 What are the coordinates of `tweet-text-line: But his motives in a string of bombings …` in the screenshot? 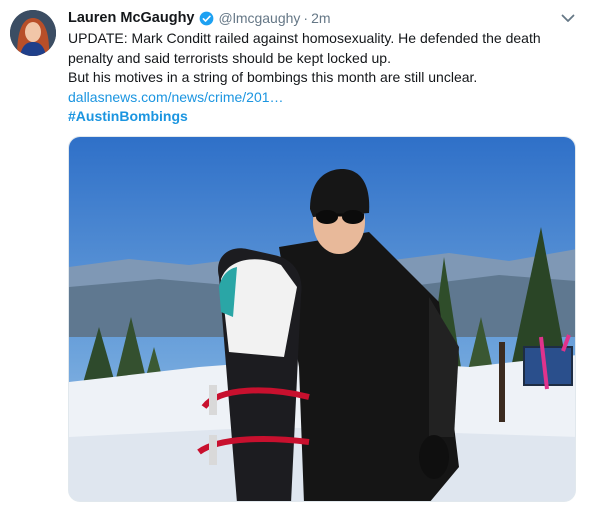 It's located at (273, 77).